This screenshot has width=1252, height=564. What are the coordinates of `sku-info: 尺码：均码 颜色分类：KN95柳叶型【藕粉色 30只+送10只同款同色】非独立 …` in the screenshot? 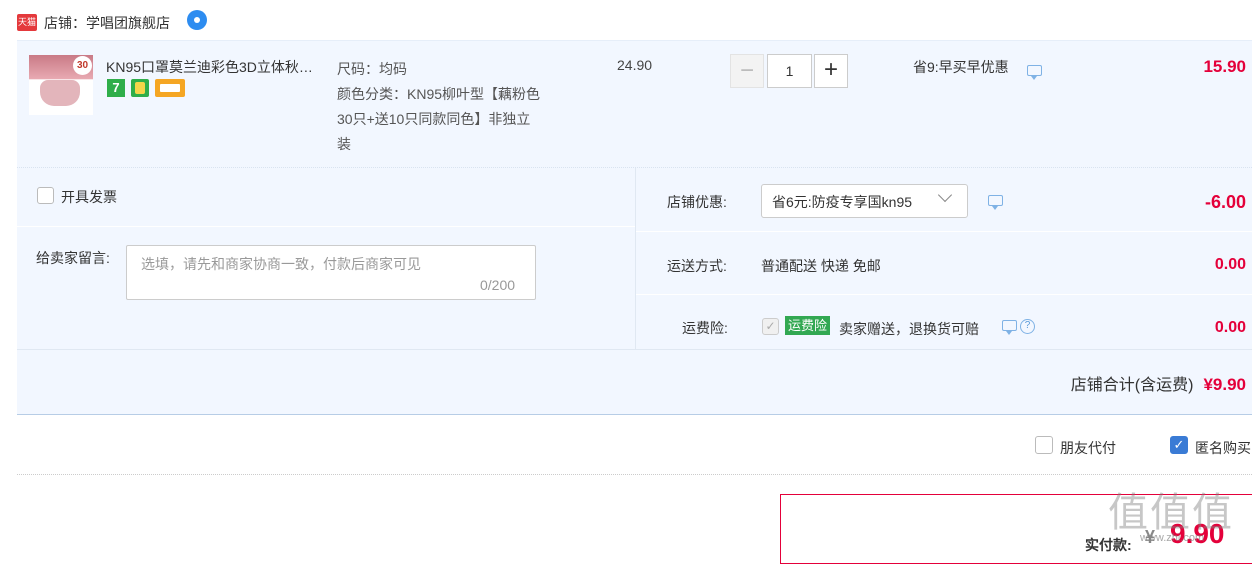 It's located at (452, 107).